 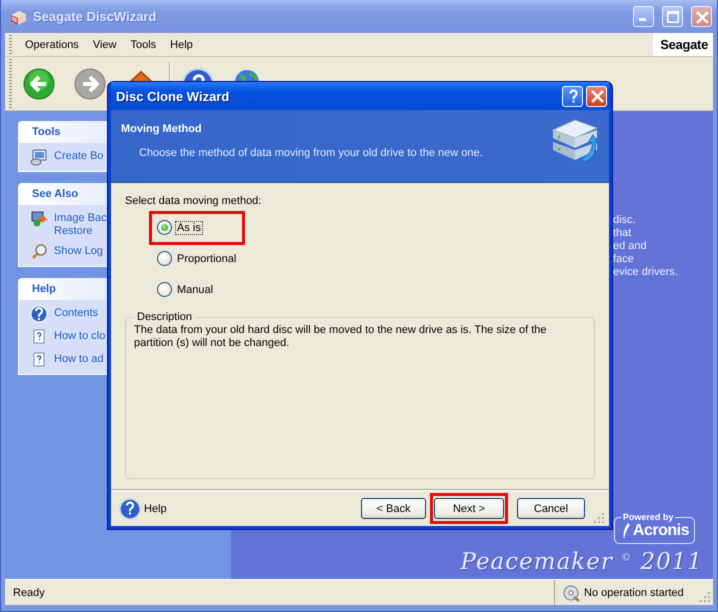 I want to click on prompt-text: Select data moving method:, so click(x=193, y=201).